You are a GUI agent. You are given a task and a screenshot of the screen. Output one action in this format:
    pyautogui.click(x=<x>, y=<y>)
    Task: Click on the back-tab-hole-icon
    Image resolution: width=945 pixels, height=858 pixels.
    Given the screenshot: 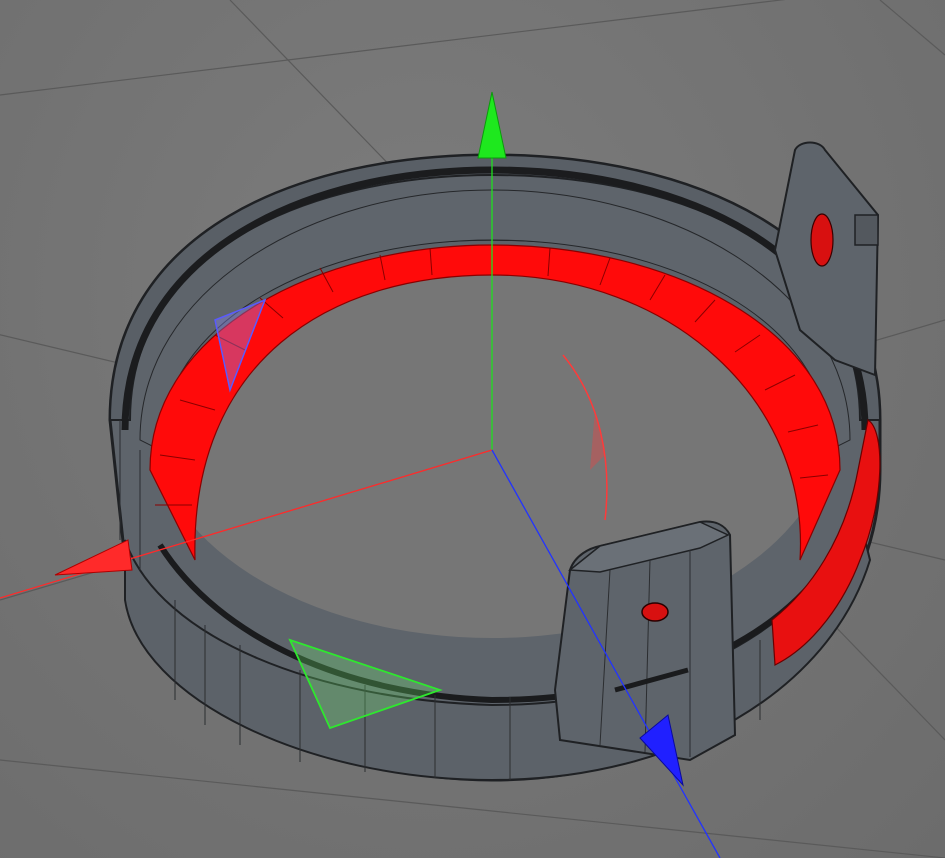 What is the action you would take?
    pyautogui.click(x=822, y=240)
    